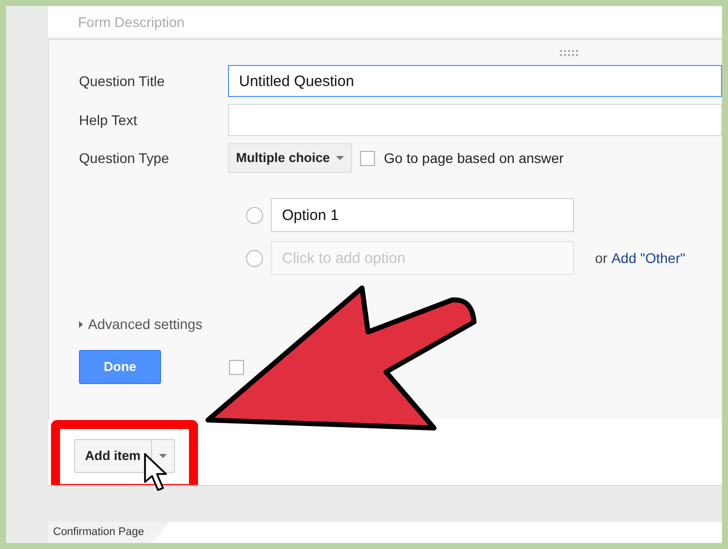 This screenshot has height=549, width=728. Describe the element at coordinates (124, 158) in the screenshot. I see `field-label: Question Type` at that location.